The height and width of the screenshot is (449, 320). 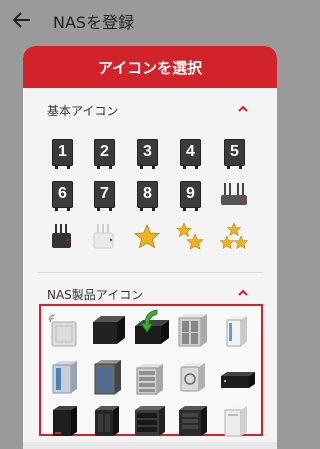 What do you see at coordinates (107, 377) in the screenshot?
I see `nas-gray-2bay-icon` at bounding box center [107, 377].